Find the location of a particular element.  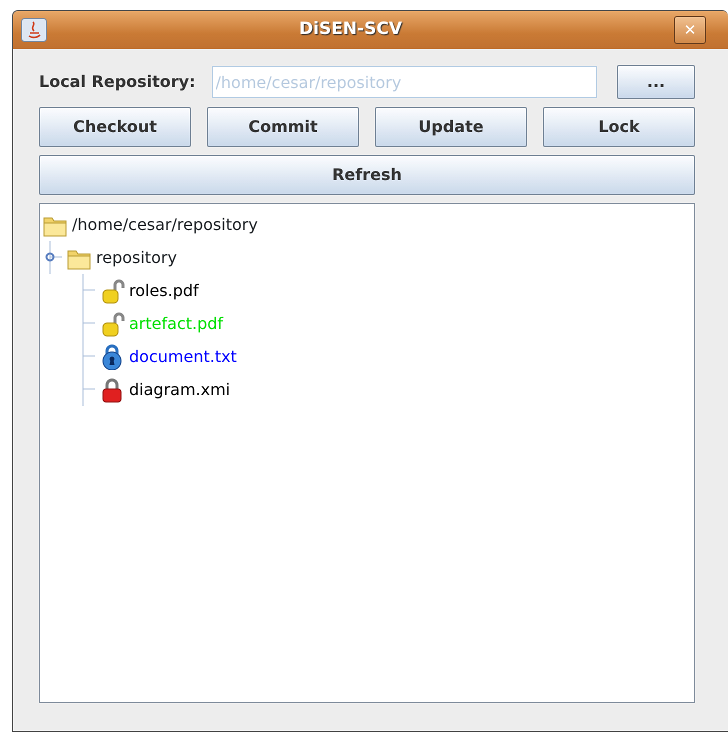

tree-item: /home/cesar/repository is located at coordinates (163, 224).